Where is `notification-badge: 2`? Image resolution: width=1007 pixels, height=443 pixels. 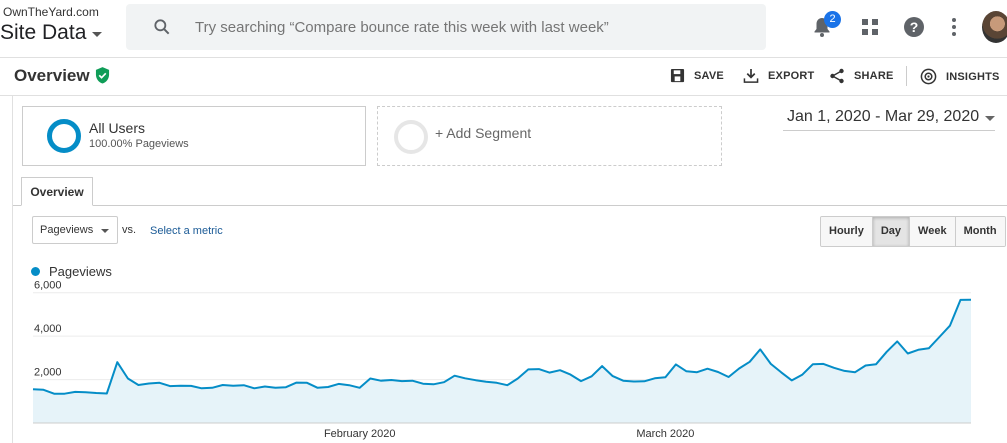 notification-badge: 2 is located at coordinates (832, 19).